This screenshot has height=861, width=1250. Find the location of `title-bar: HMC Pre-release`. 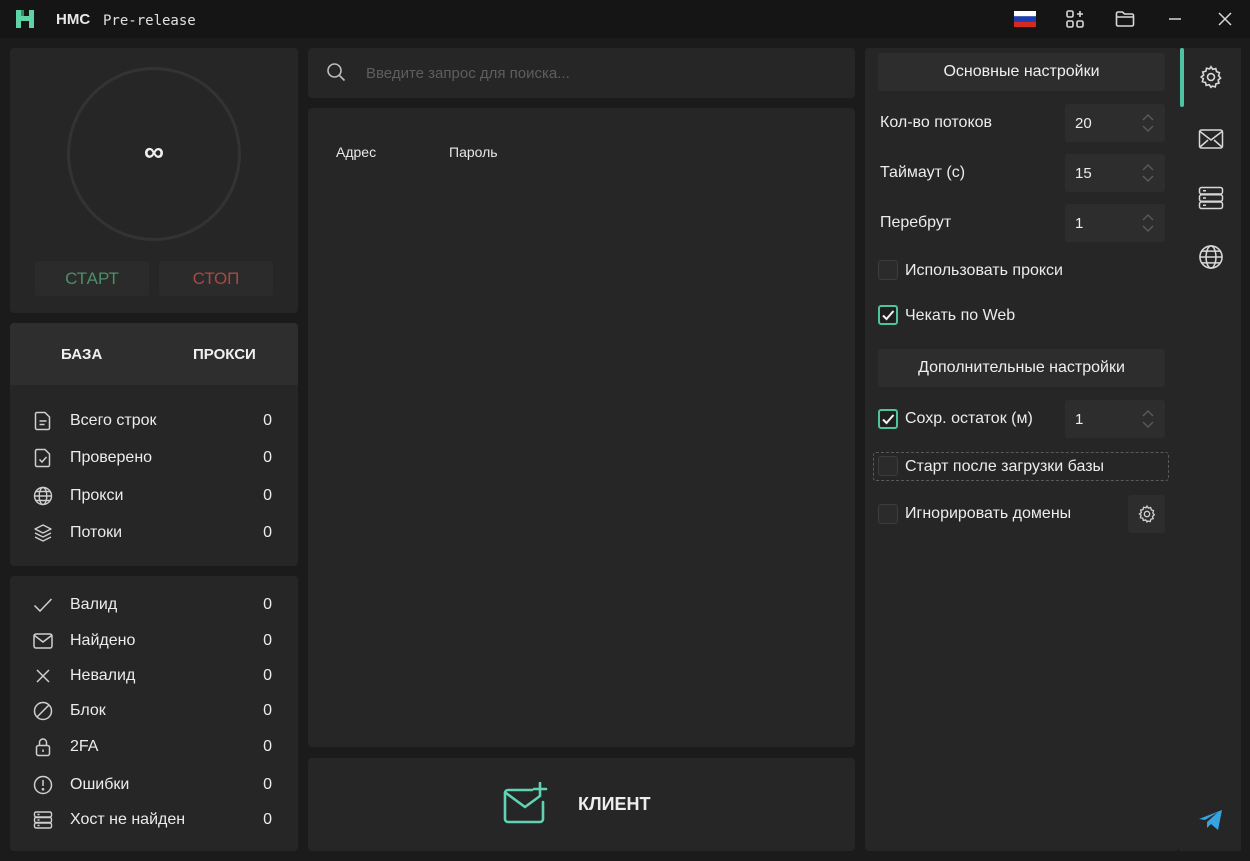

title-bar: HMC Pre-release is located at coordinates (625, 19).